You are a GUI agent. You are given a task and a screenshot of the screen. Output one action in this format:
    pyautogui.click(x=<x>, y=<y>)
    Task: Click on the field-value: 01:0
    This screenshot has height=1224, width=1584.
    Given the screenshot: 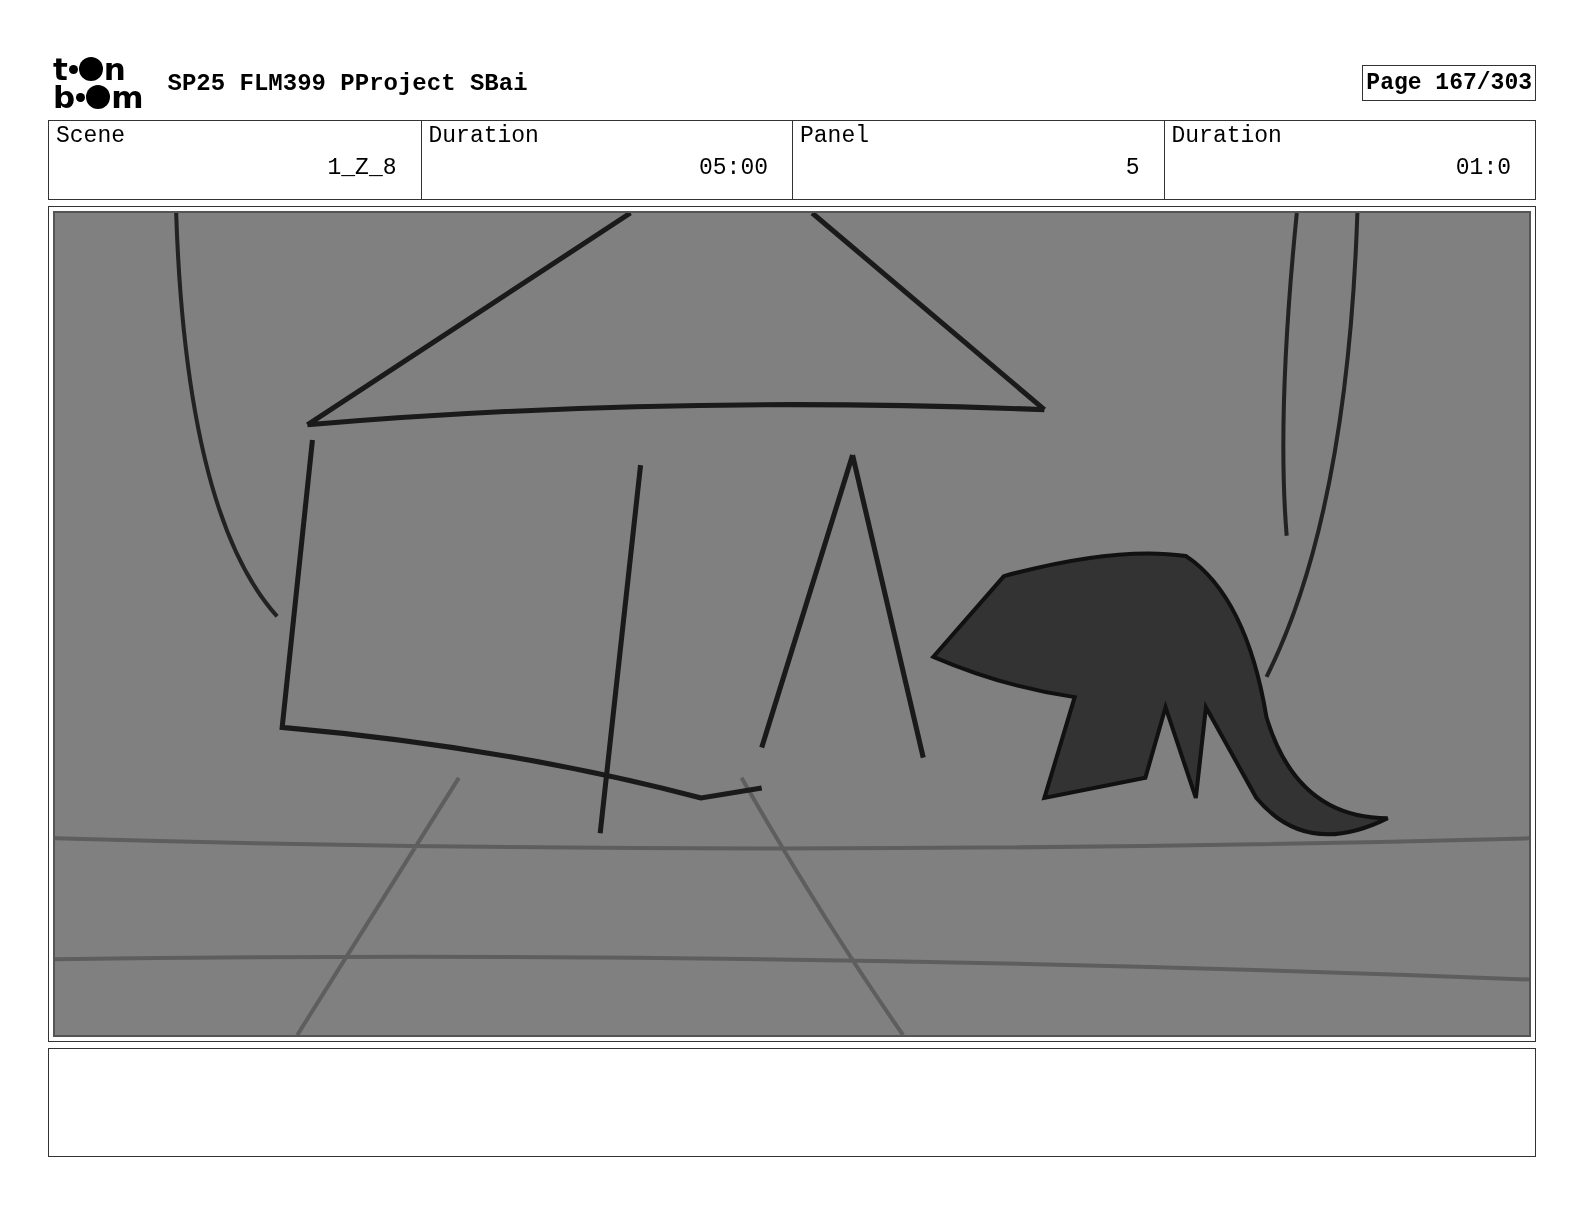 What is the action you would take?
    pyautogui.click(x=1483, y=168)
    